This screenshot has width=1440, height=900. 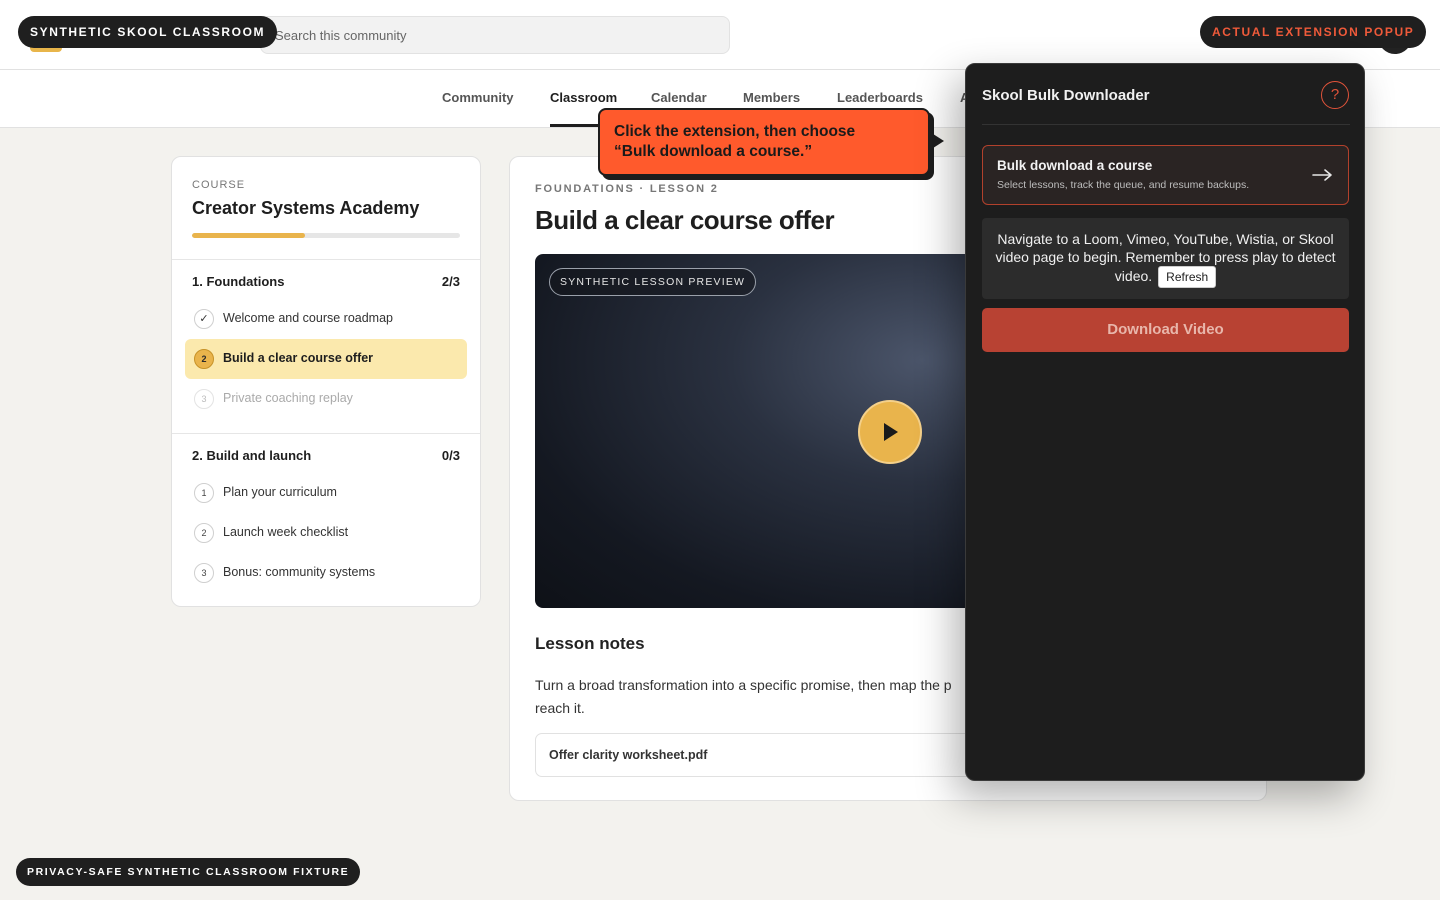 I want to click on course-progress-fill, so click(x=248, y=235).